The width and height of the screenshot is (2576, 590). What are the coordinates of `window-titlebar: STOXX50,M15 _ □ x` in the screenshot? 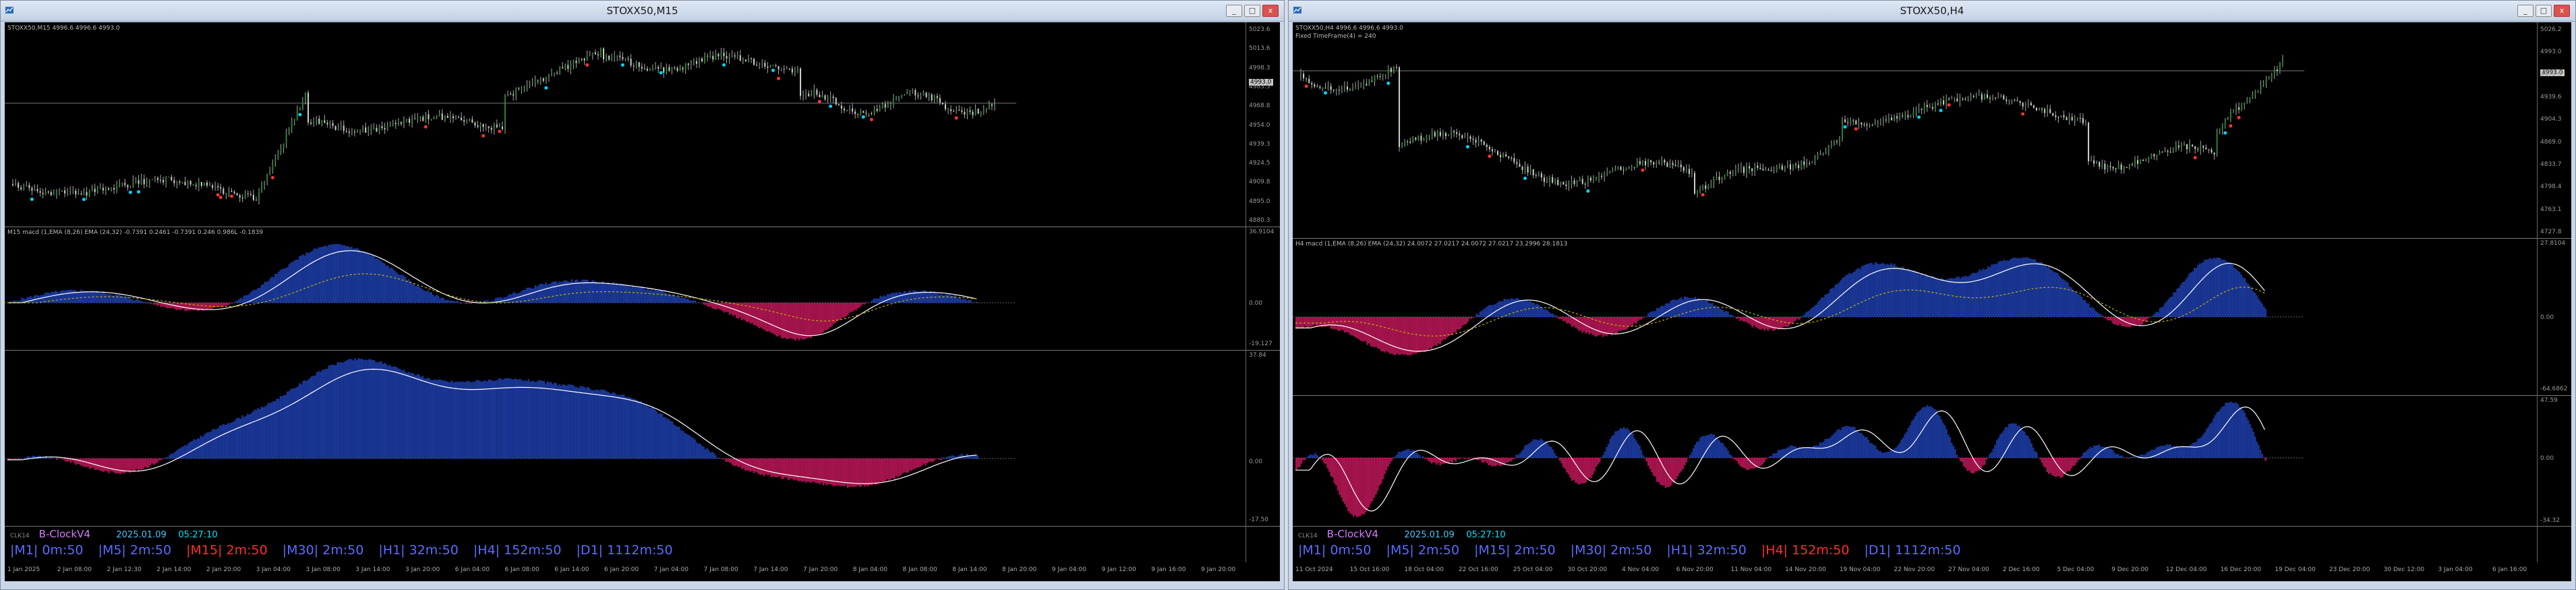 It's located at (643, 11).